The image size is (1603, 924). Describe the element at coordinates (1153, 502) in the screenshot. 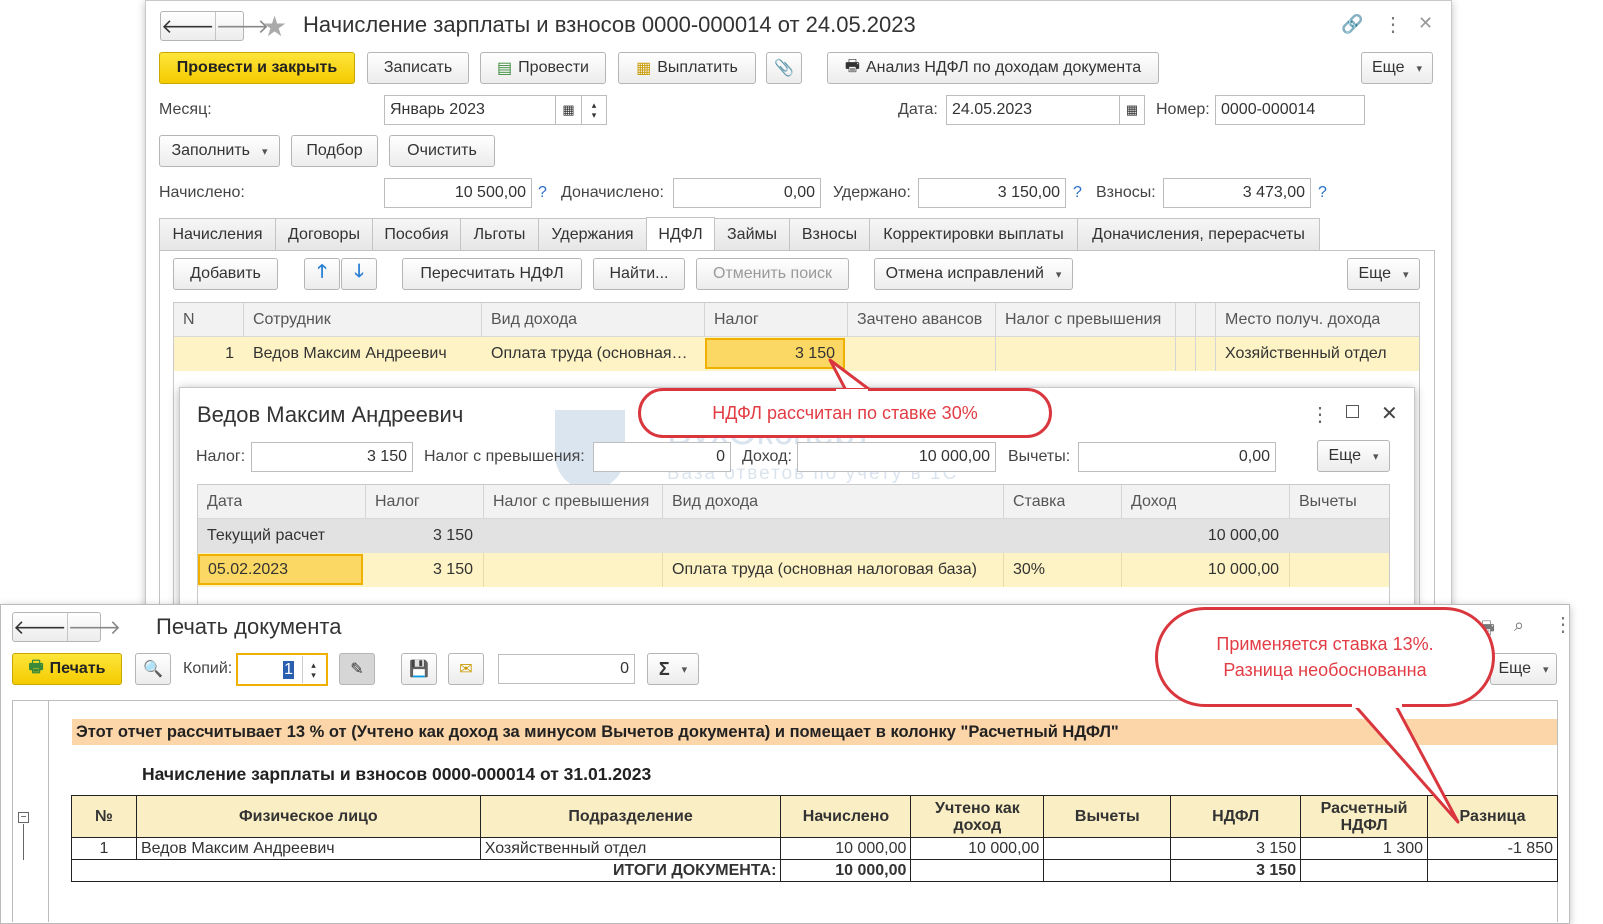

I see `dcol-income: Доход` at that location.